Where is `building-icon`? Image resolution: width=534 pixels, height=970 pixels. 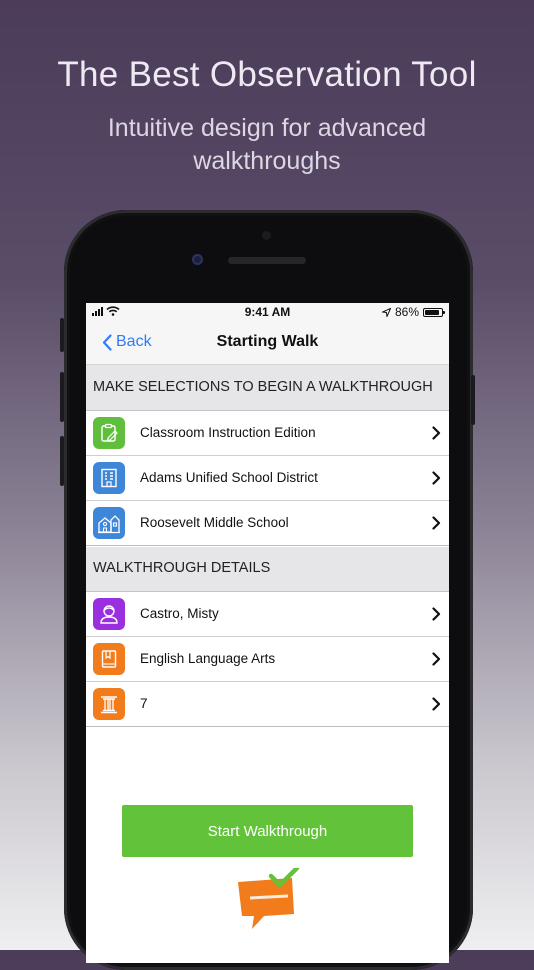
building-icon is located at coordinates (109, 478).